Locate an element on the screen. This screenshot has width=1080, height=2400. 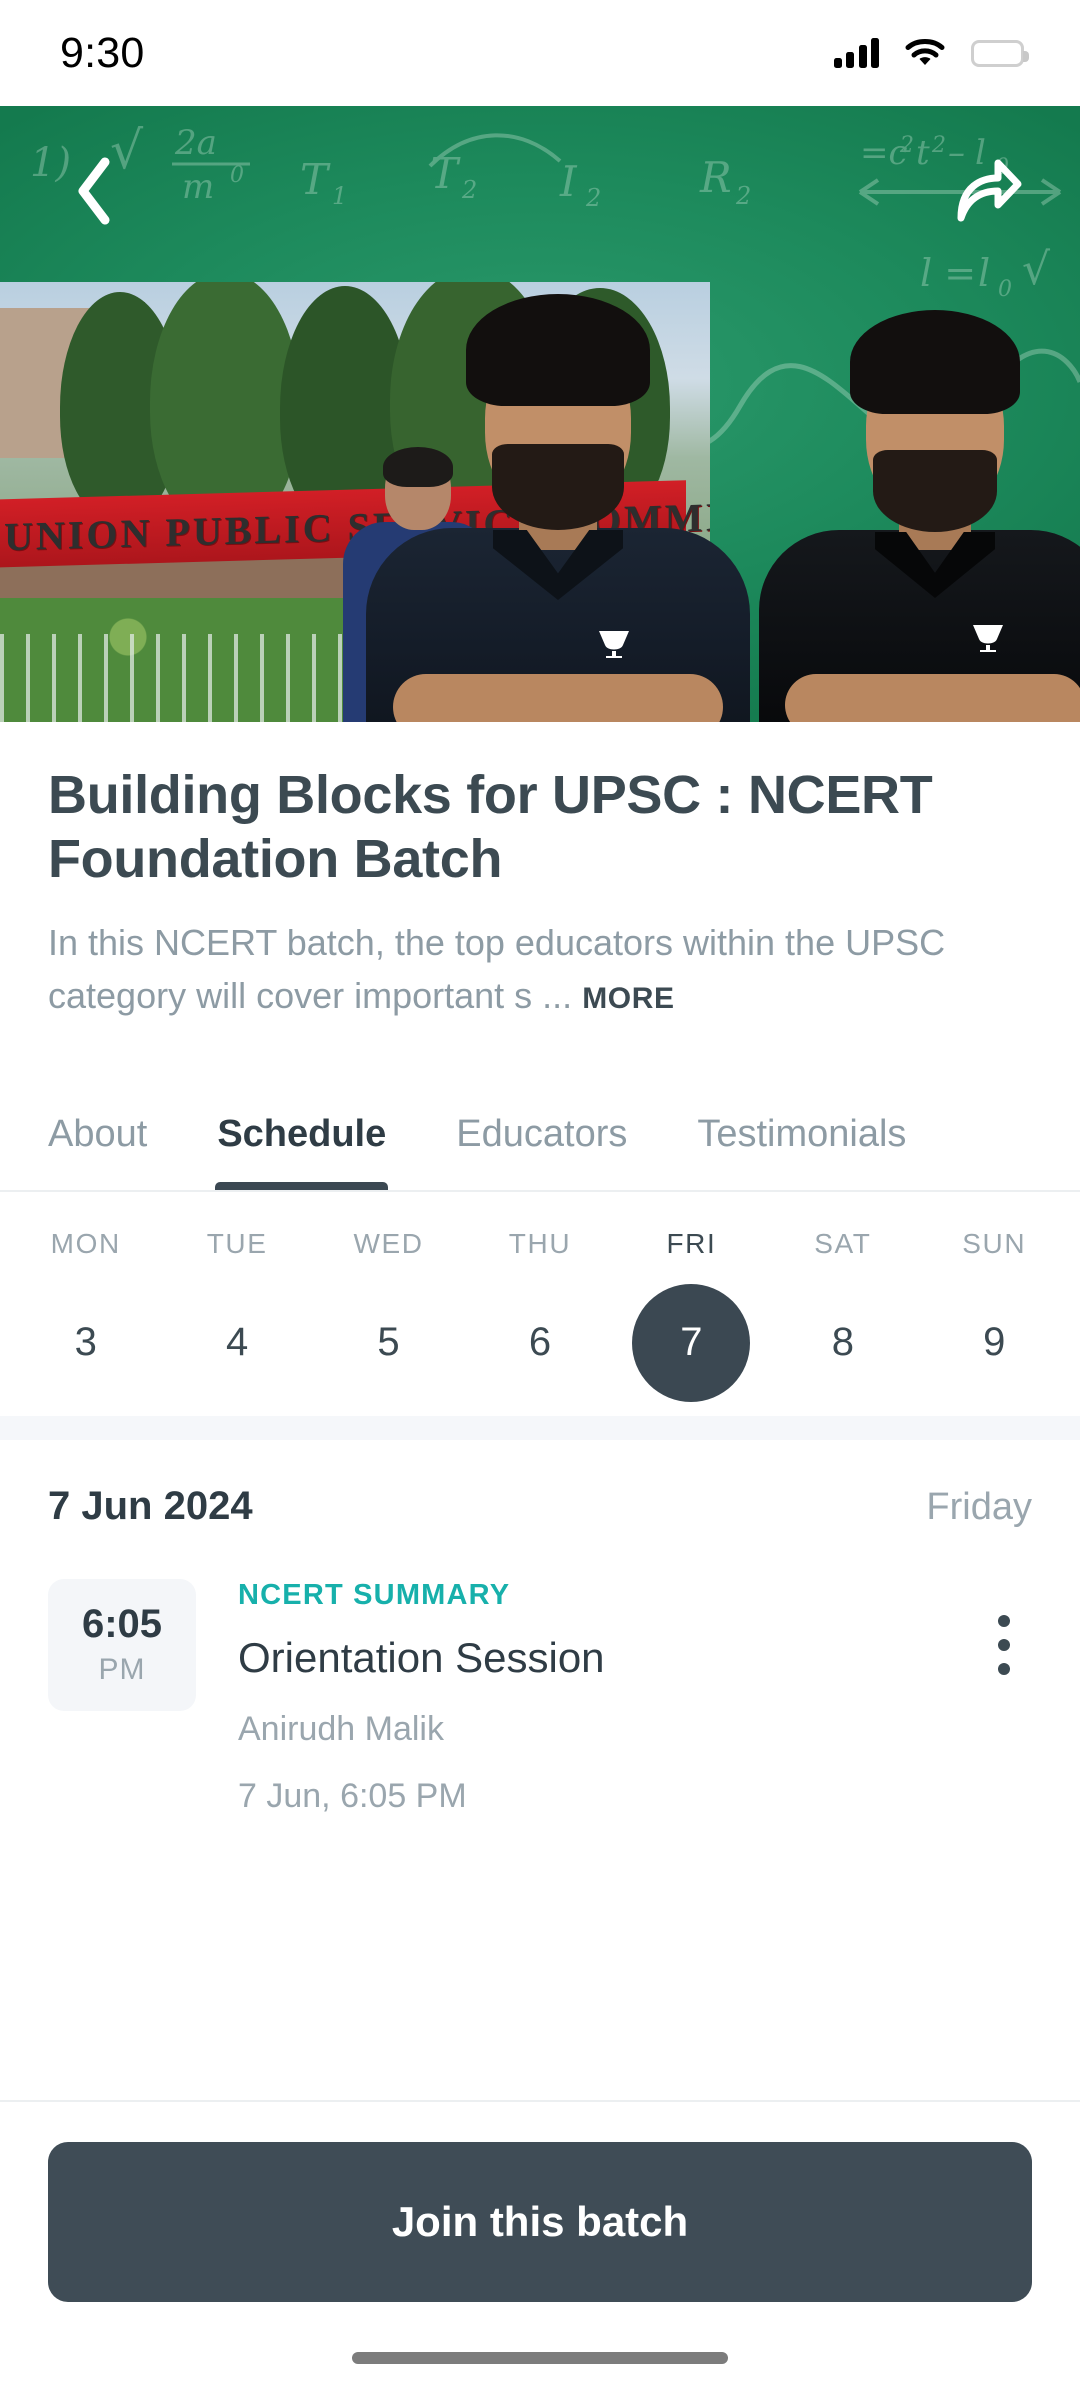
session-time-hour: 6:05 is located at coordinates (122, 1624).